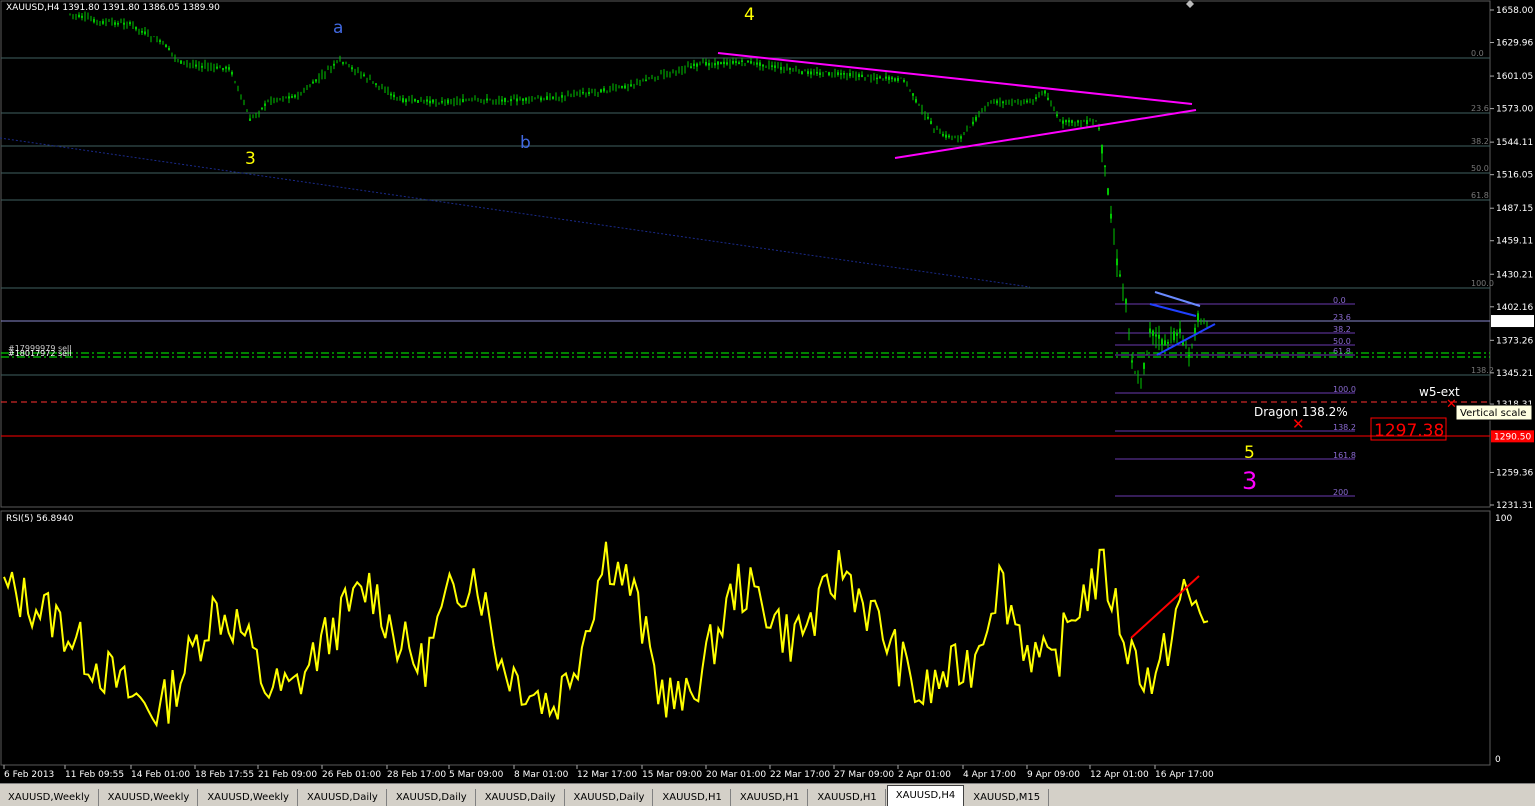  Describe the element at coordinates (416, 775) in the screenshot. I see `time-axis-label: 28 Feb 17:00` at that location.